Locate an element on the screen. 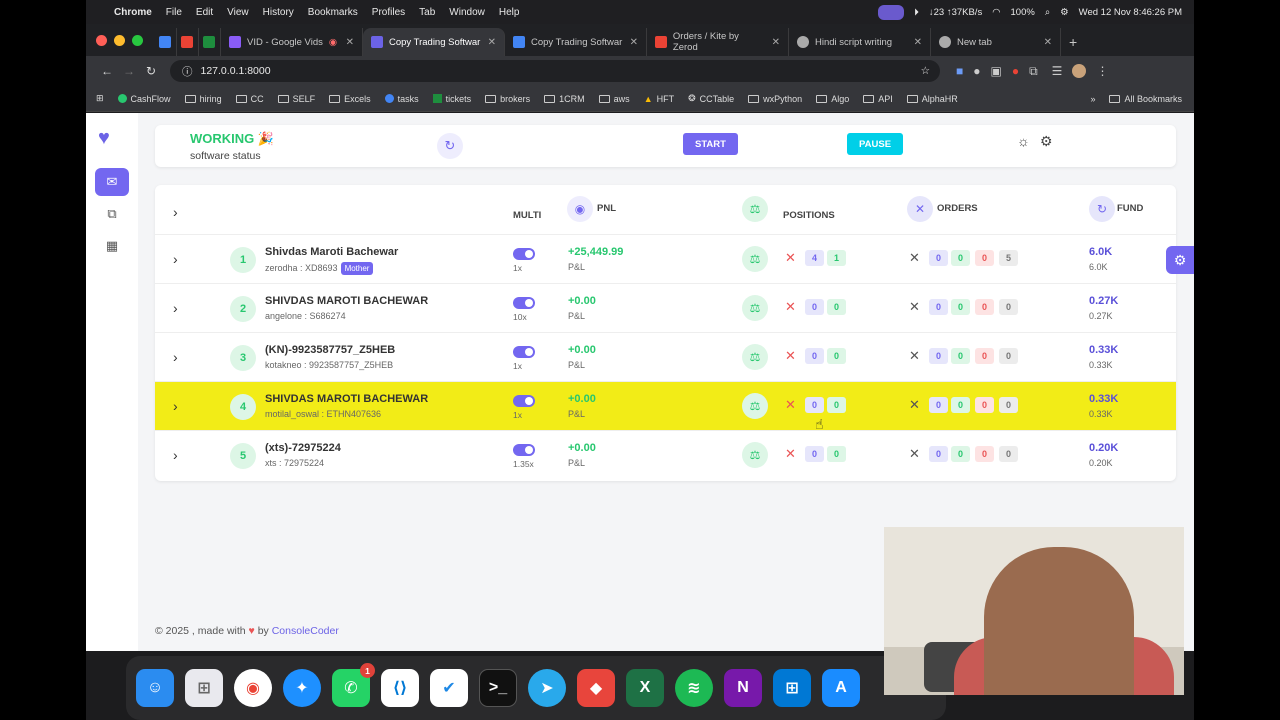  tab-kite-orders: Orders / Kite by Zerod ✕ is located at coordinates (718, 42).